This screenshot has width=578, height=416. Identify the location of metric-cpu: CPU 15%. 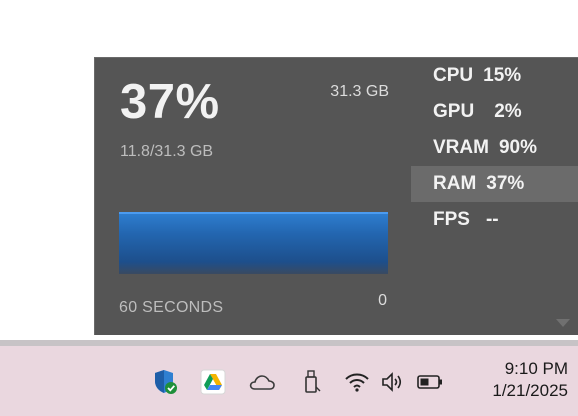
(494, 76).